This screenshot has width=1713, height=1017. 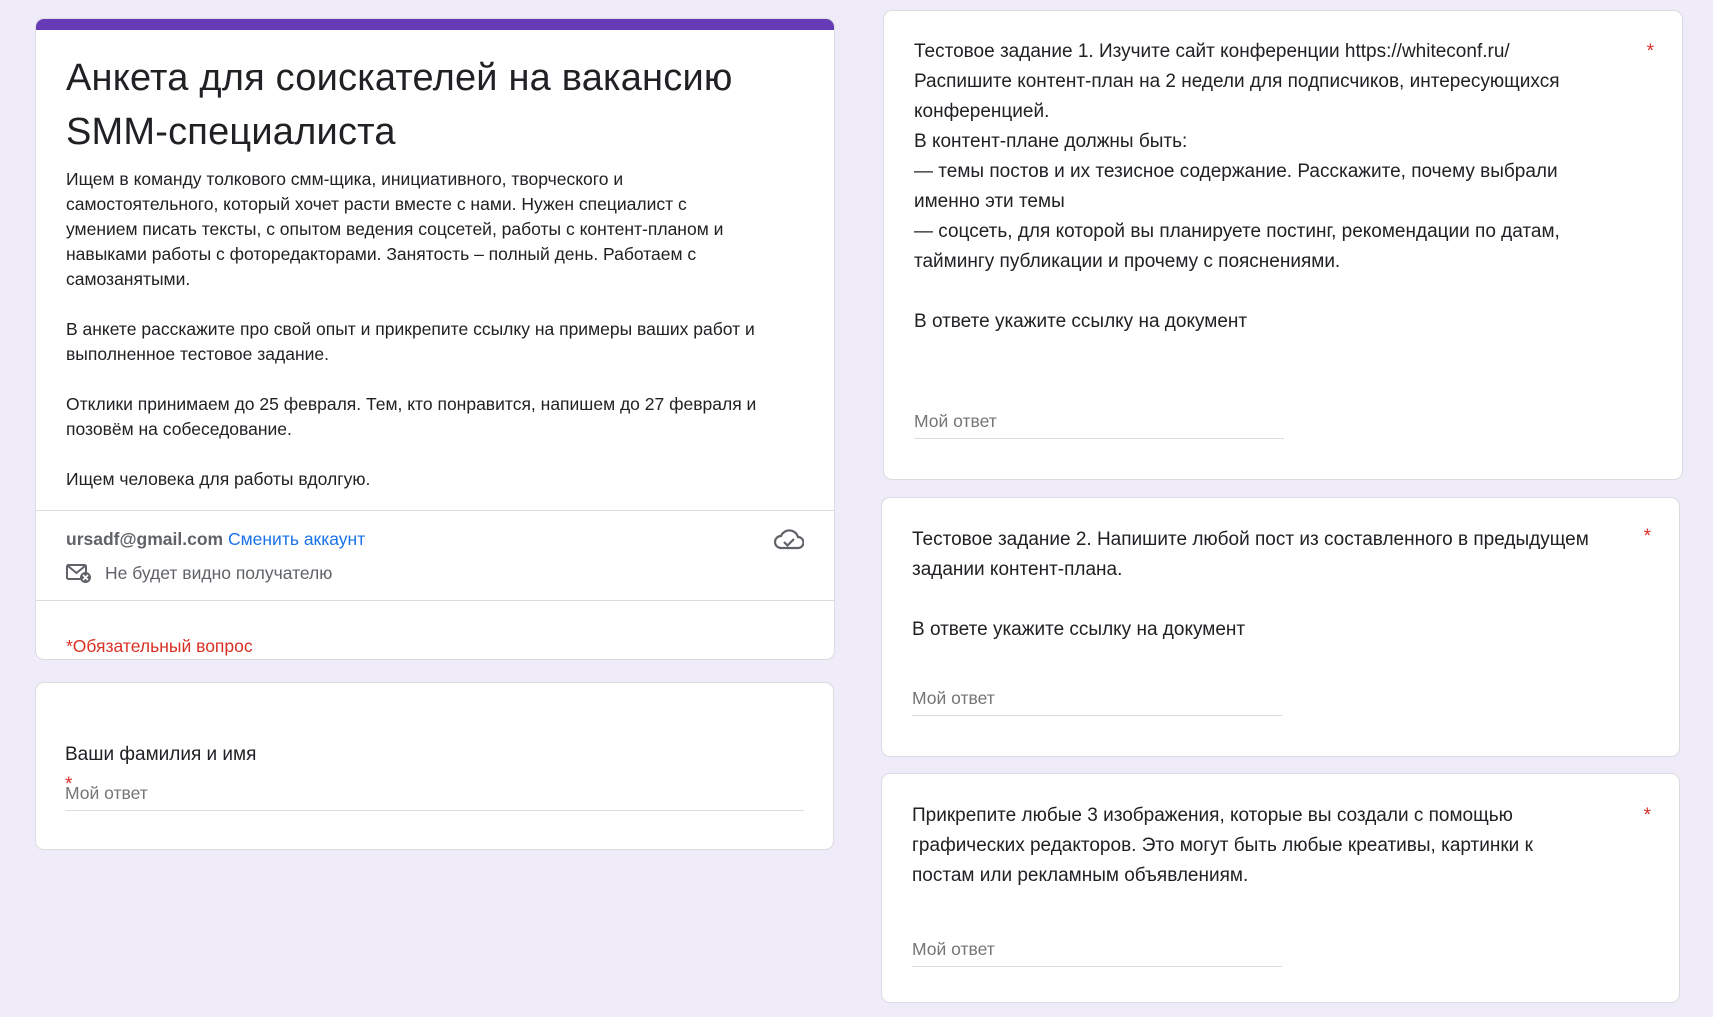 I want to click on images-answer-input, so click(x=1097, y=953).